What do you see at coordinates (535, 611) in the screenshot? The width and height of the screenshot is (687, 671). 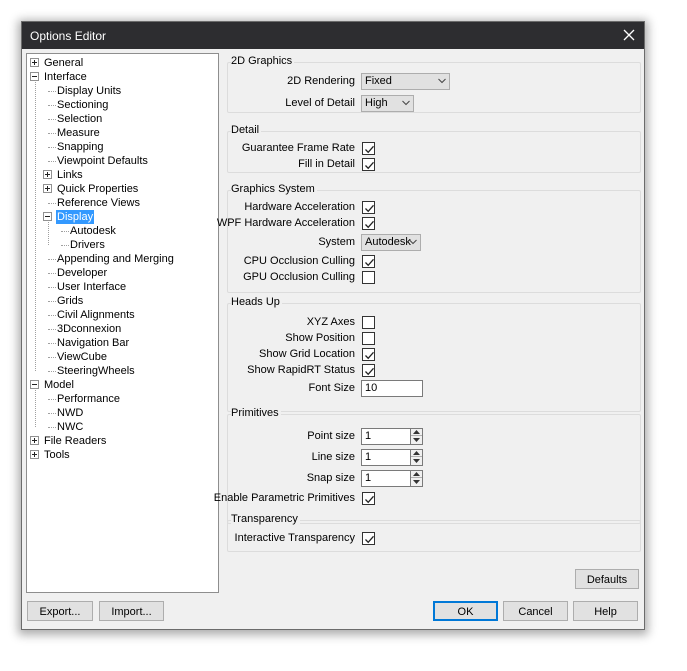 I see `cancel-button: Cancel` at bounding box center [535, 611].